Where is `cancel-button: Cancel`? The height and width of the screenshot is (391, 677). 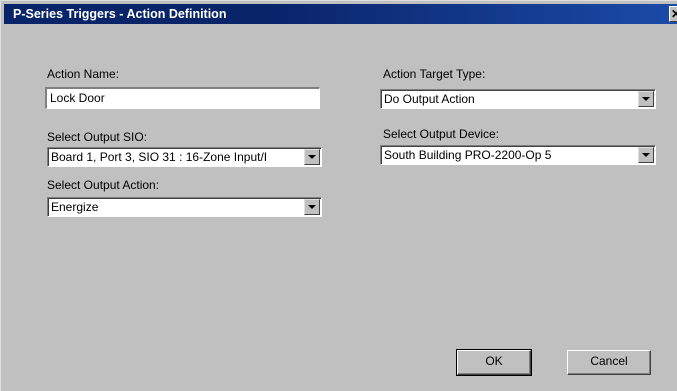 cancel-button: Cancel is located at coordinates (609, 362).